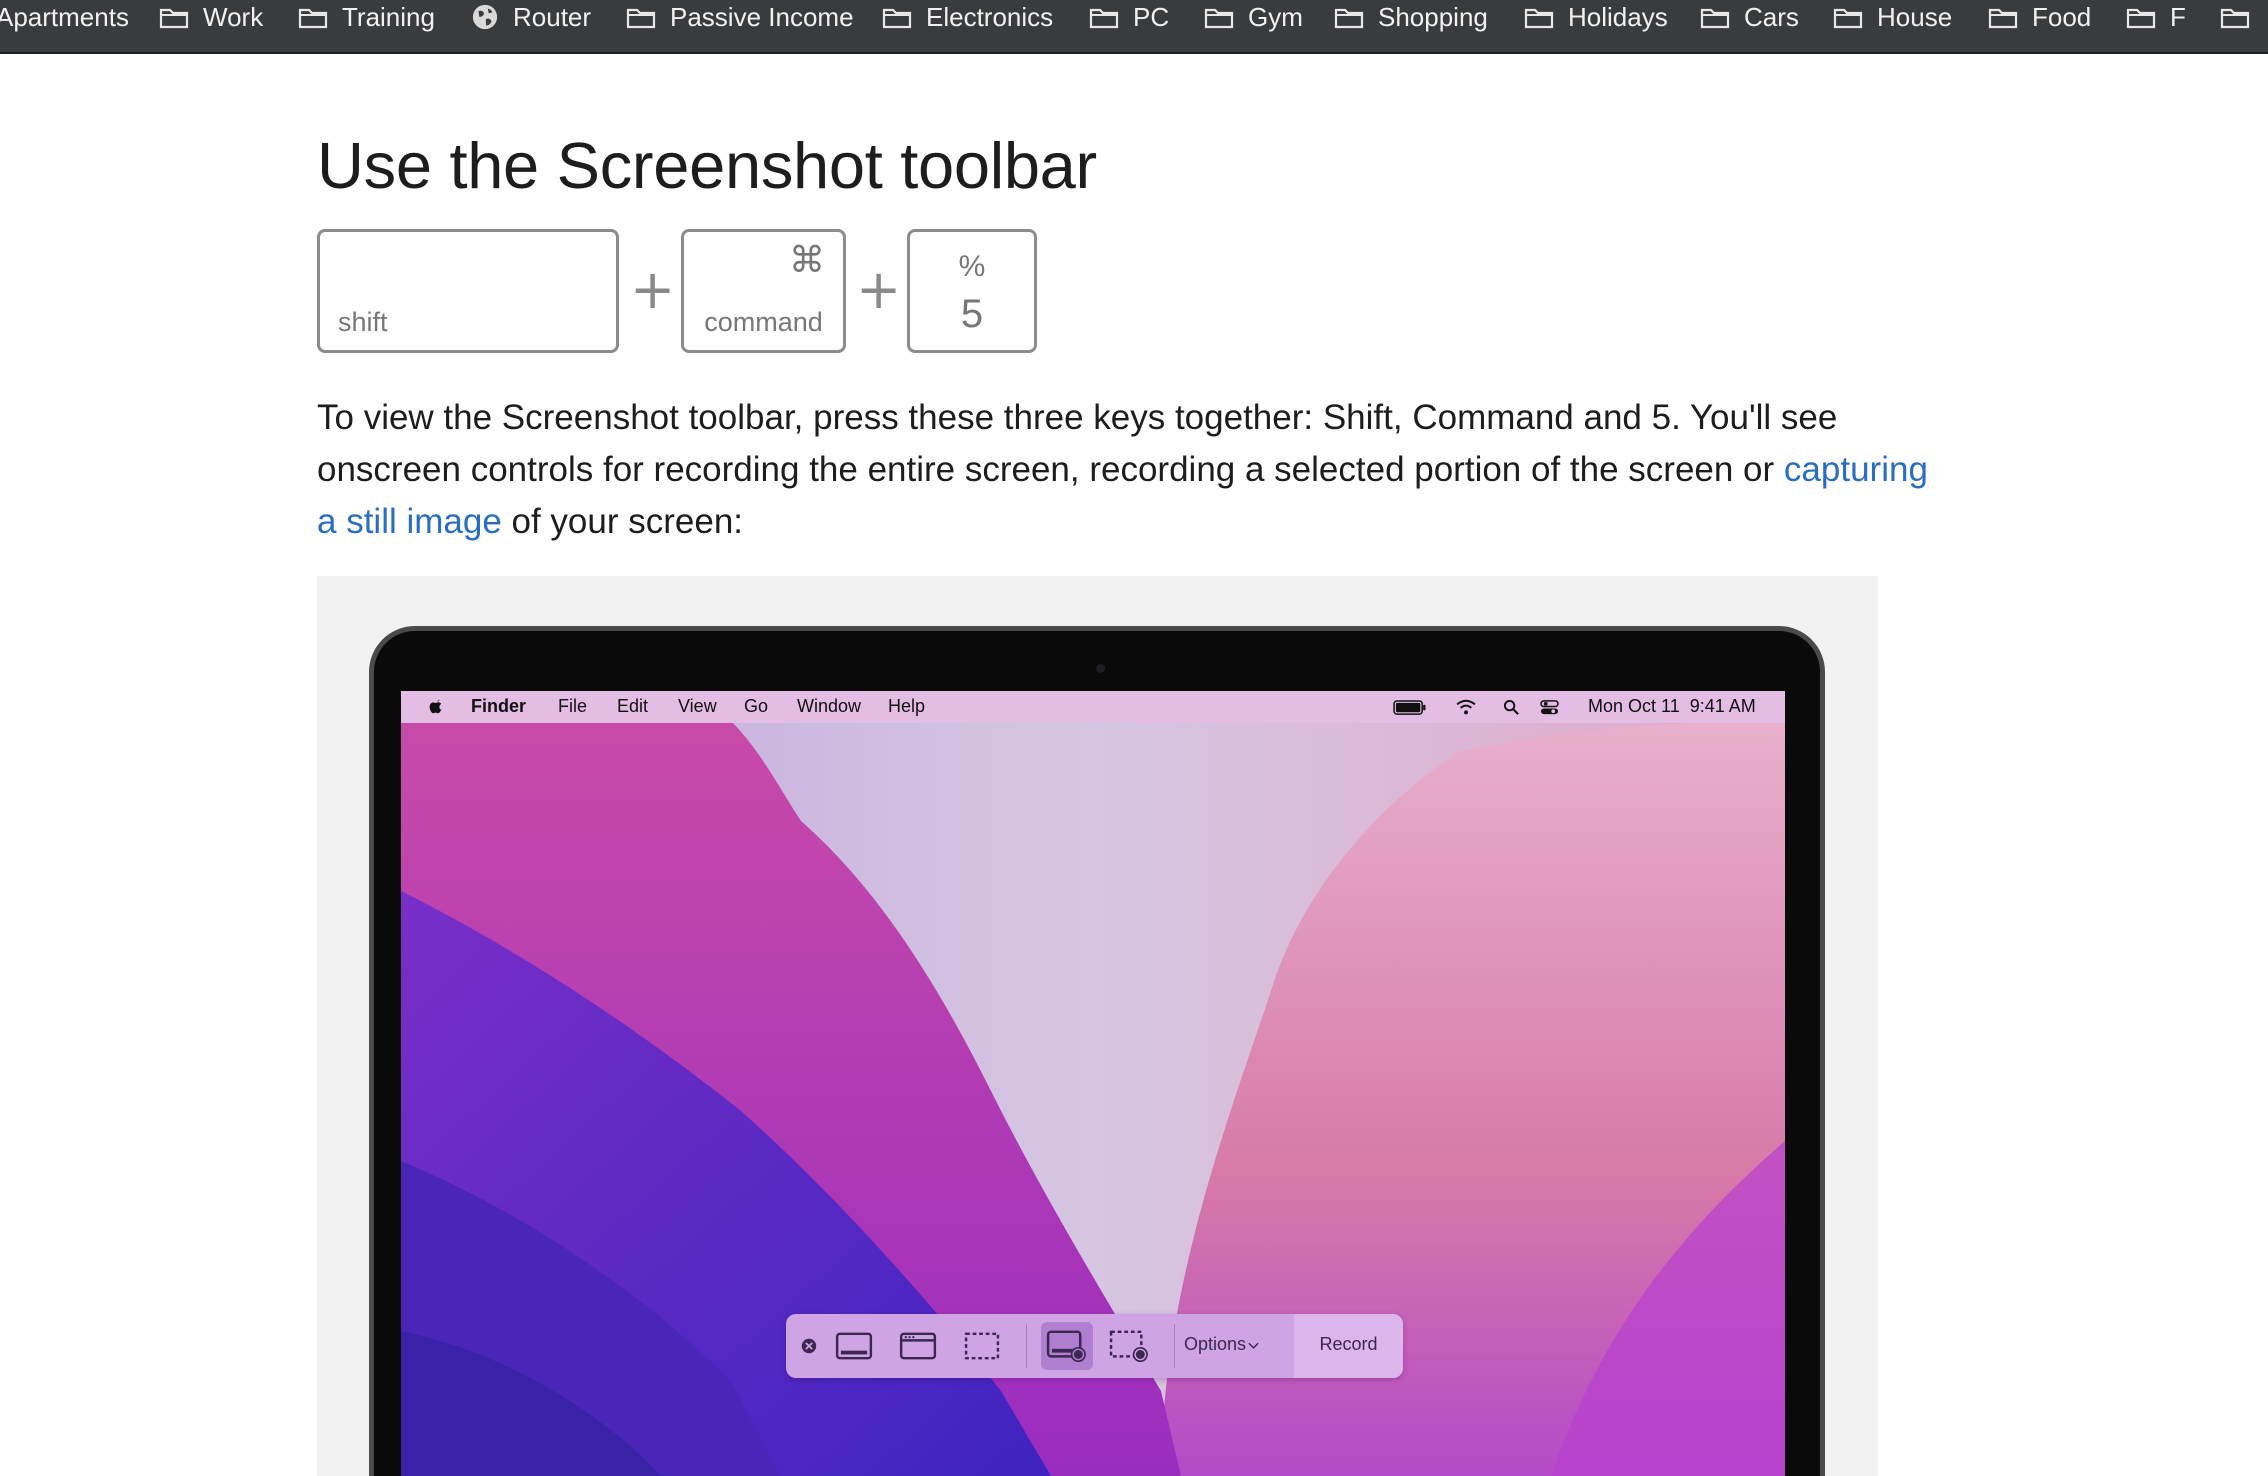 This screenshot has width=2268, height=1476. I want to click on five-key: % 5, so click(972, 291).